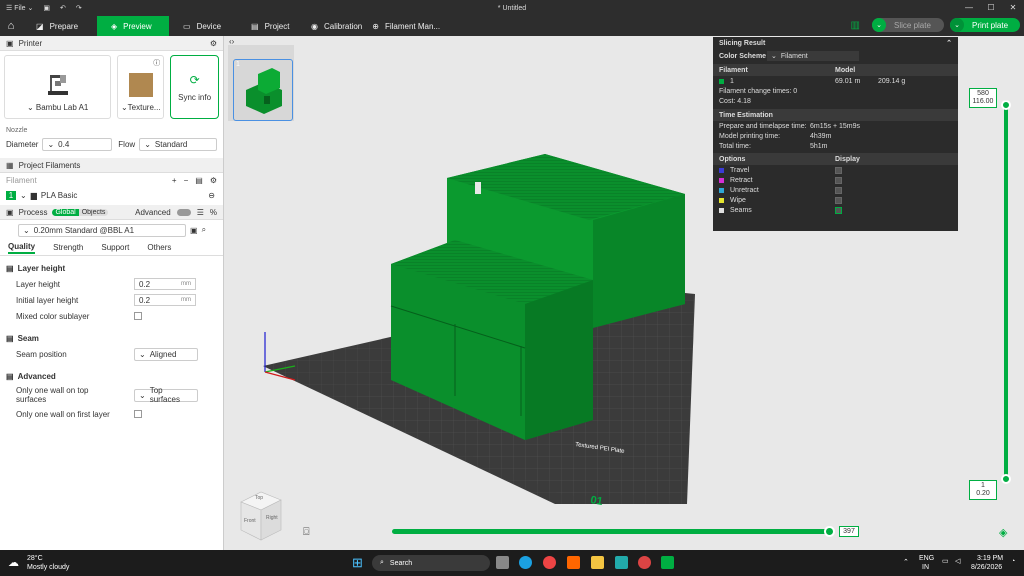 Image resolution: width=1024 pixels, height=576 pixels. What do you see at coordinates (813, 56) in the screenshot?
I see `color-scheme-select: ⌄ Filament` at bounding box center [813, 56].